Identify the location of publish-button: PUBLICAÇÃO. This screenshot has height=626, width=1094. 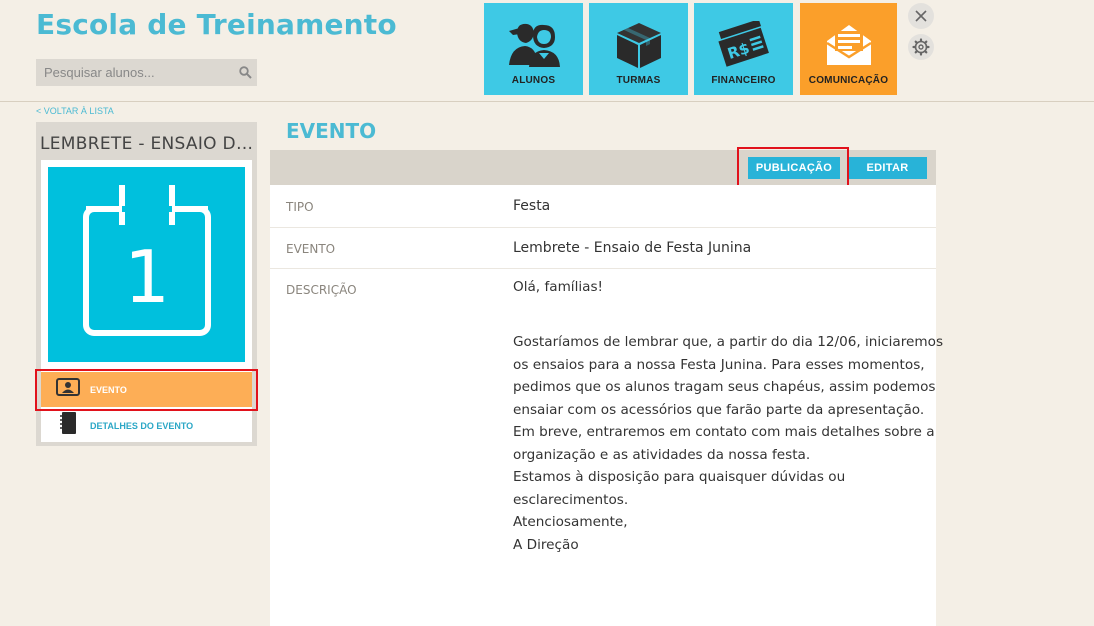
(794, 168).